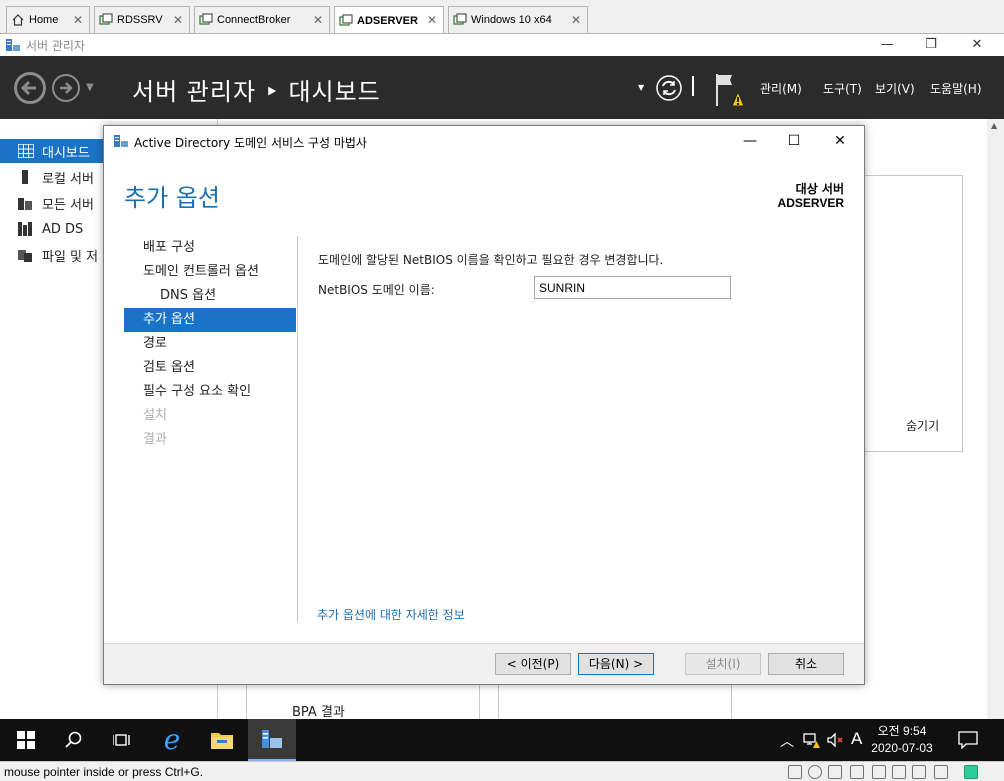 This screenshot has height=781, width=1004. Describe the element at coordinates (18, 20) in the screenshot. I see `home-icon` at that location.